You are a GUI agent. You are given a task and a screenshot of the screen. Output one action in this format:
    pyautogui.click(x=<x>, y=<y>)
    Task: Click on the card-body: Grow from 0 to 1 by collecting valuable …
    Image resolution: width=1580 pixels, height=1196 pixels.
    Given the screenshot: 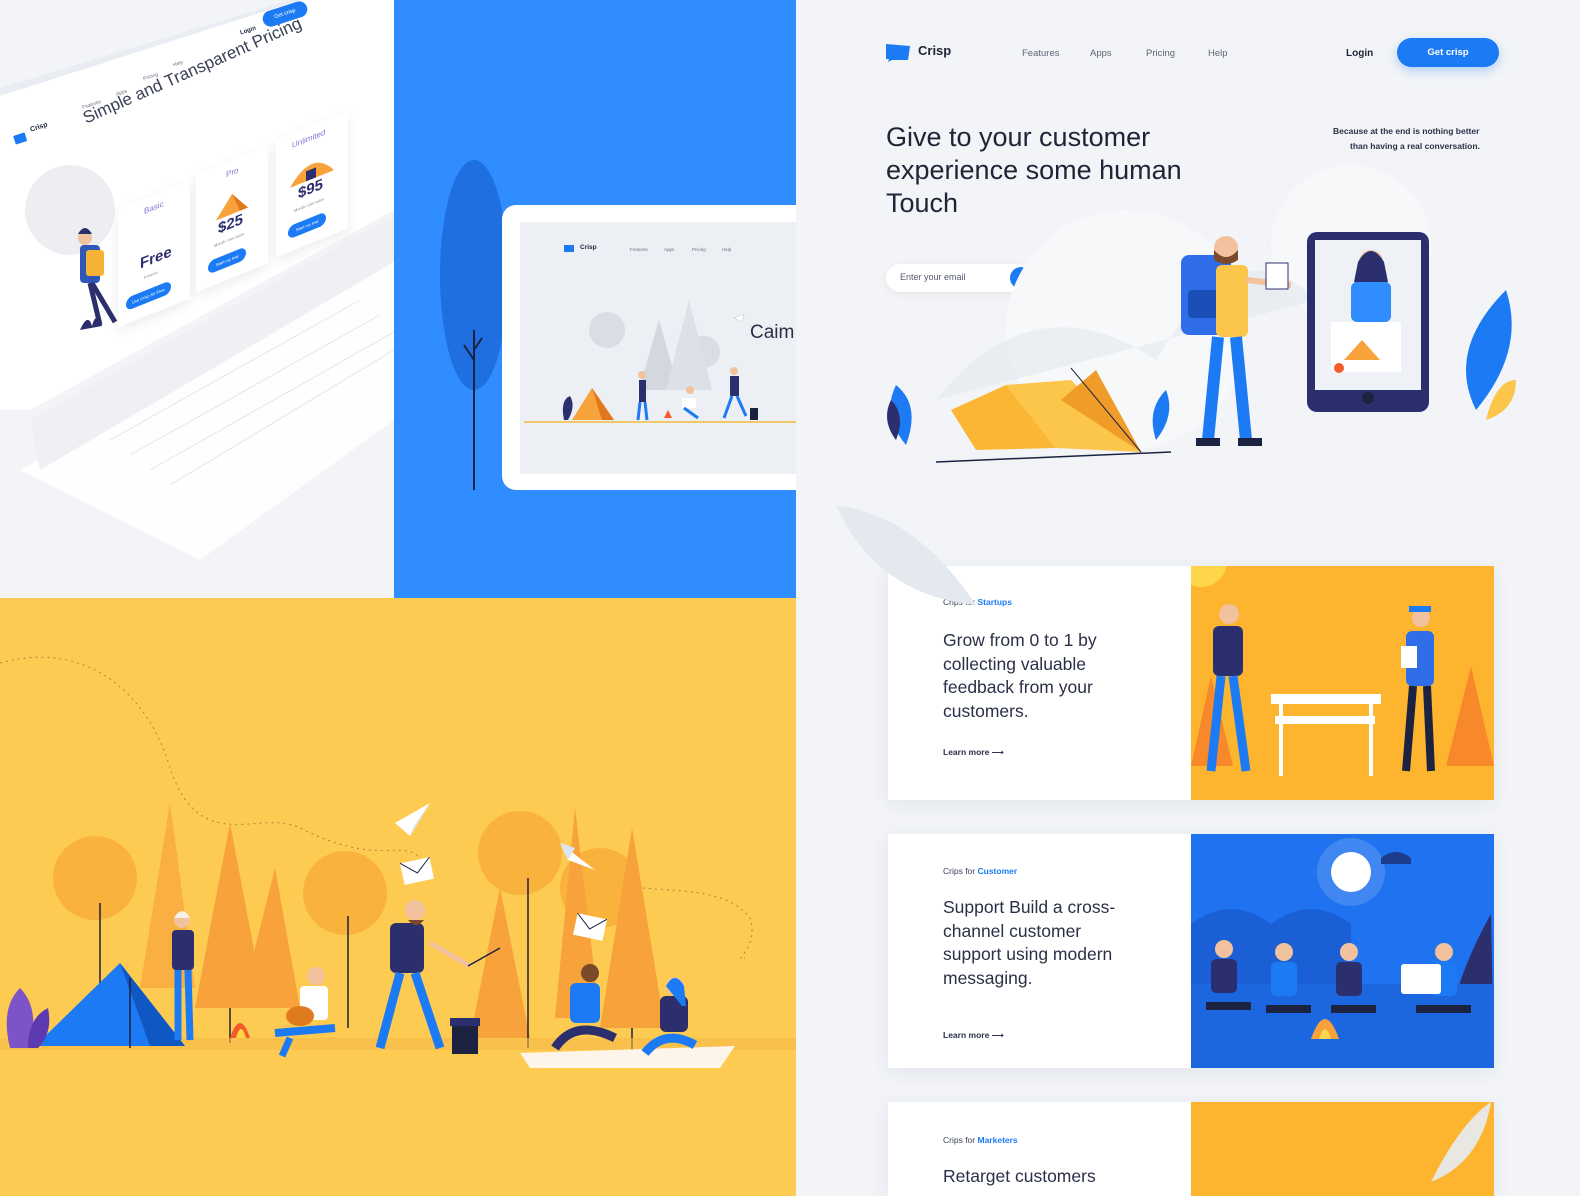 What is the action you would take?
    pyautogui.click(x=1020, y=675)
    